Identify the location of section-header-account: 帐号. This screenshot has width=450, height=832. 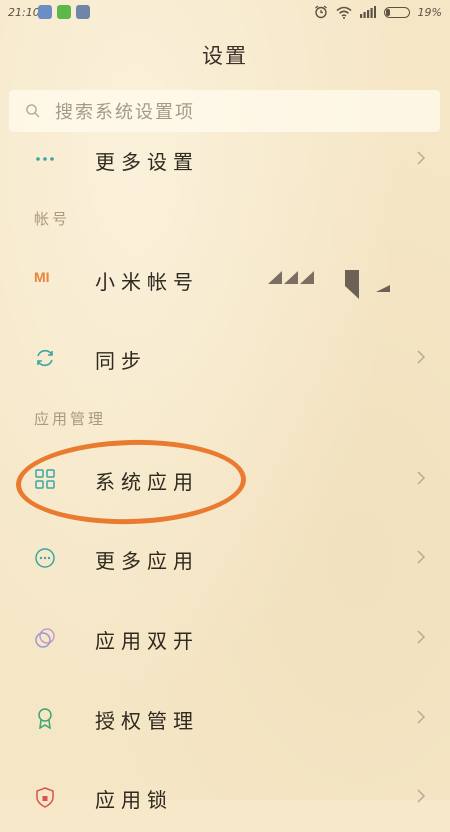
(52, 219).